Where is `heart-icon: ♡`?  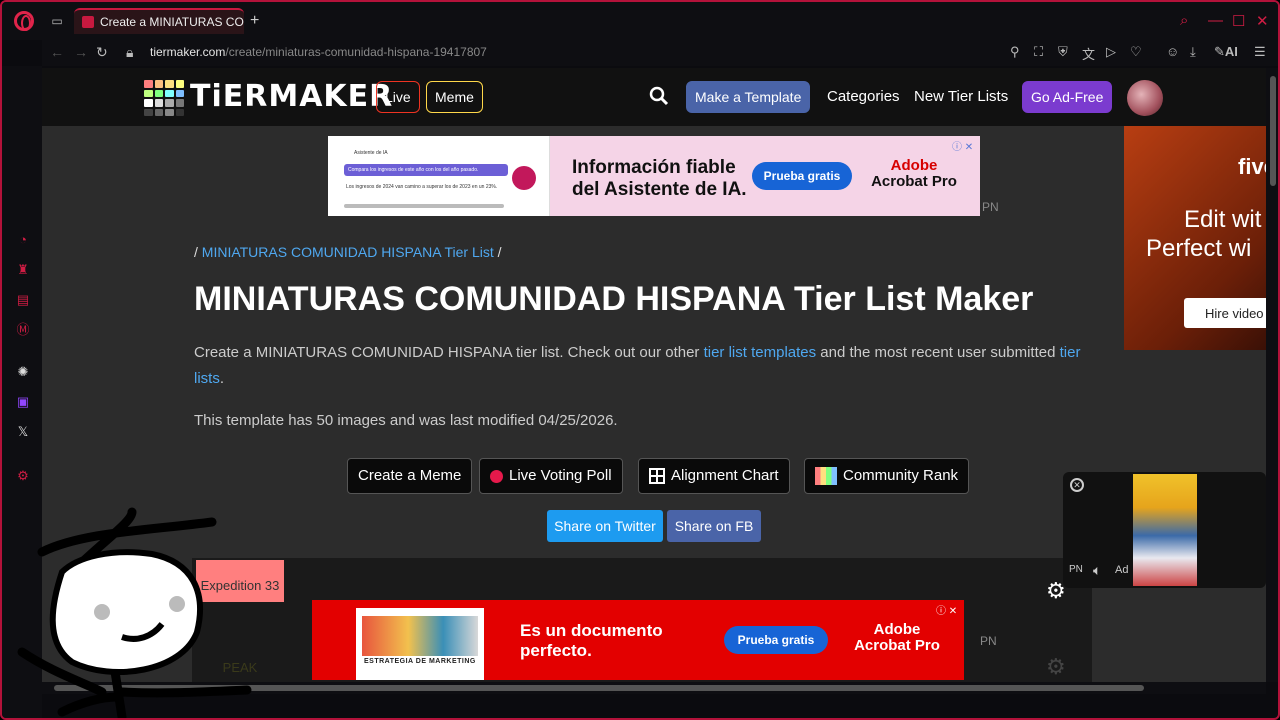 heart-icon: ♡ is located at coordinates (1136, 52).